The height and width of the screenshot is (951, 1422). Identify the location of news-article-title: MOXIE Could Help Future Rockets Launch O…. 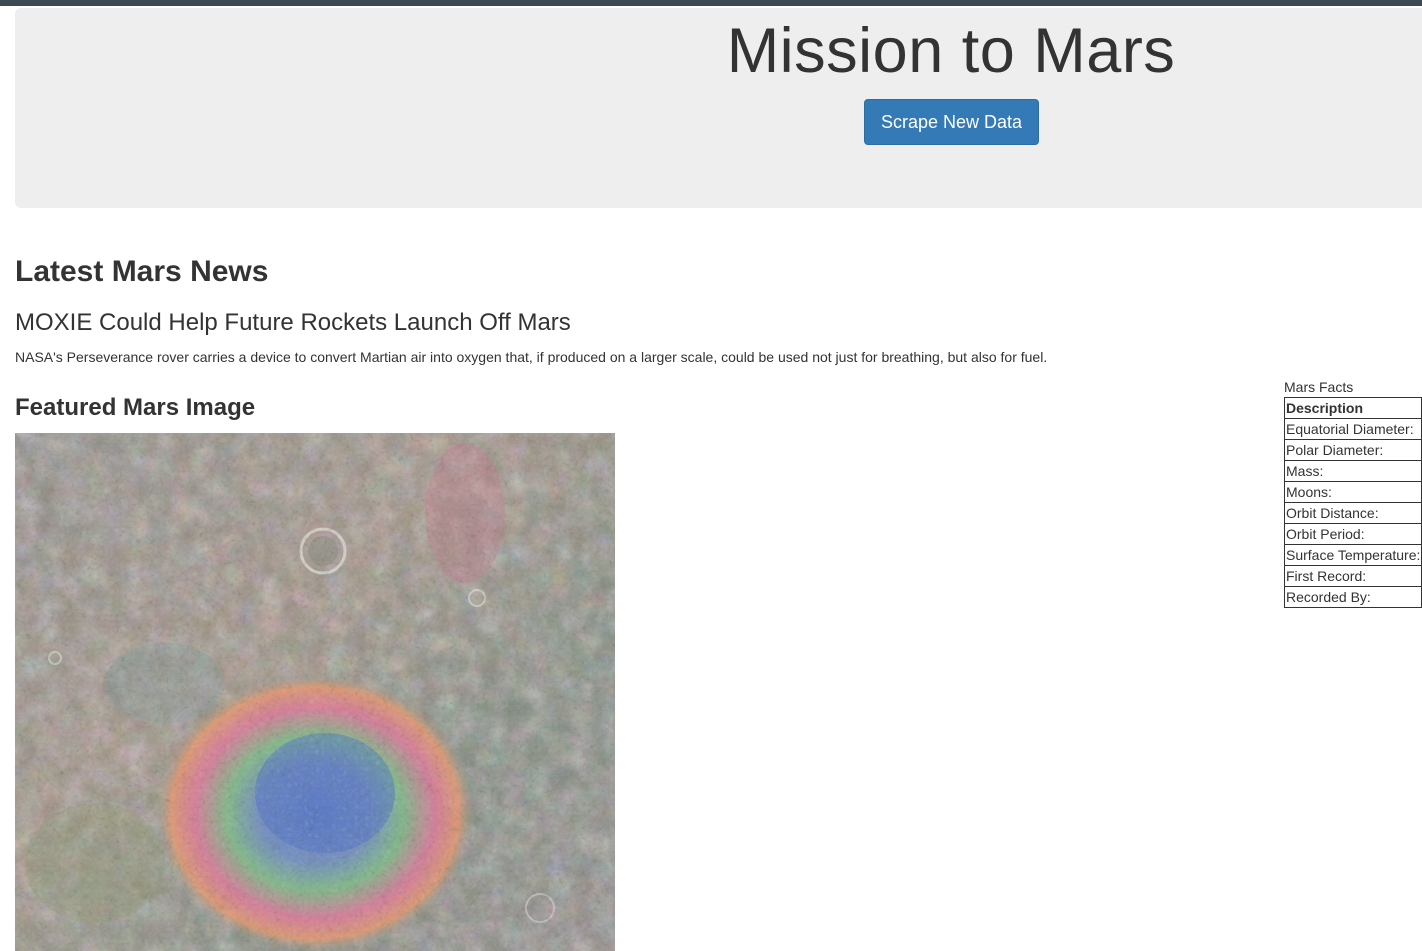
(293, 322).